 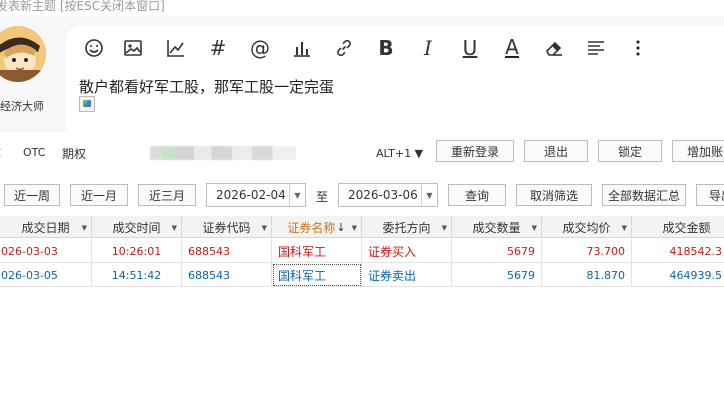 What do you see at coordinates (46, 251) in the screenshot?
I see `cell-date: 2026-03-03` at bounding box center [46, 251].